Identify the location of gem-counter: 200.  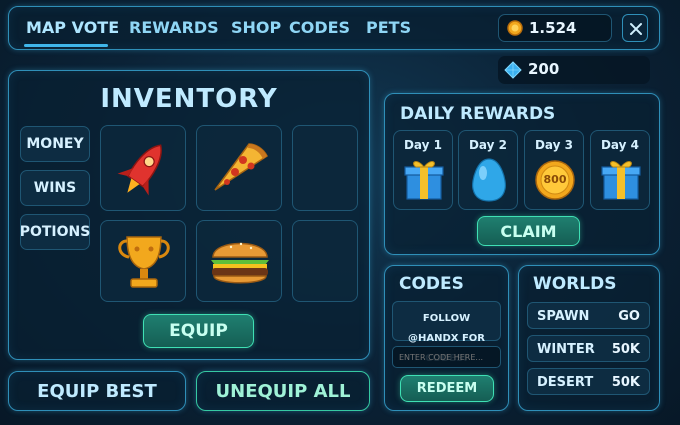
(574, 70).